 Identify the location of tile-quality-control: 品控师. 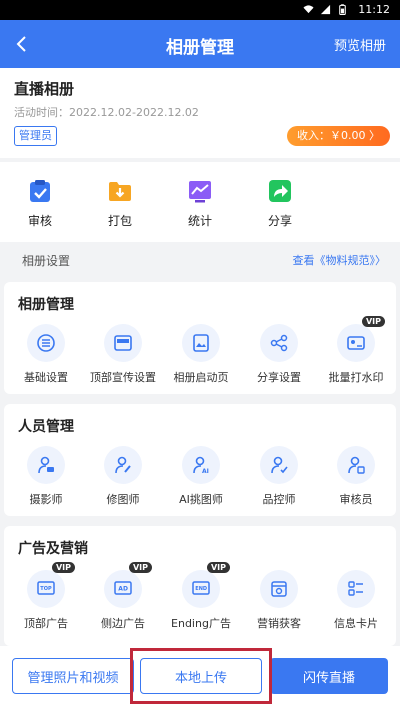
(279, 476).